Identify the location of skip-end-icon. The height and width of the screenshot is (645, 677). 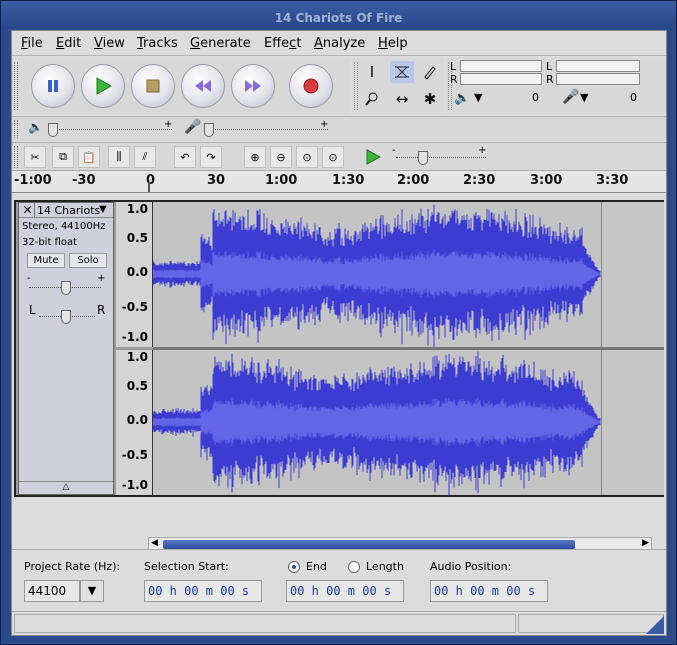
(253, 86).